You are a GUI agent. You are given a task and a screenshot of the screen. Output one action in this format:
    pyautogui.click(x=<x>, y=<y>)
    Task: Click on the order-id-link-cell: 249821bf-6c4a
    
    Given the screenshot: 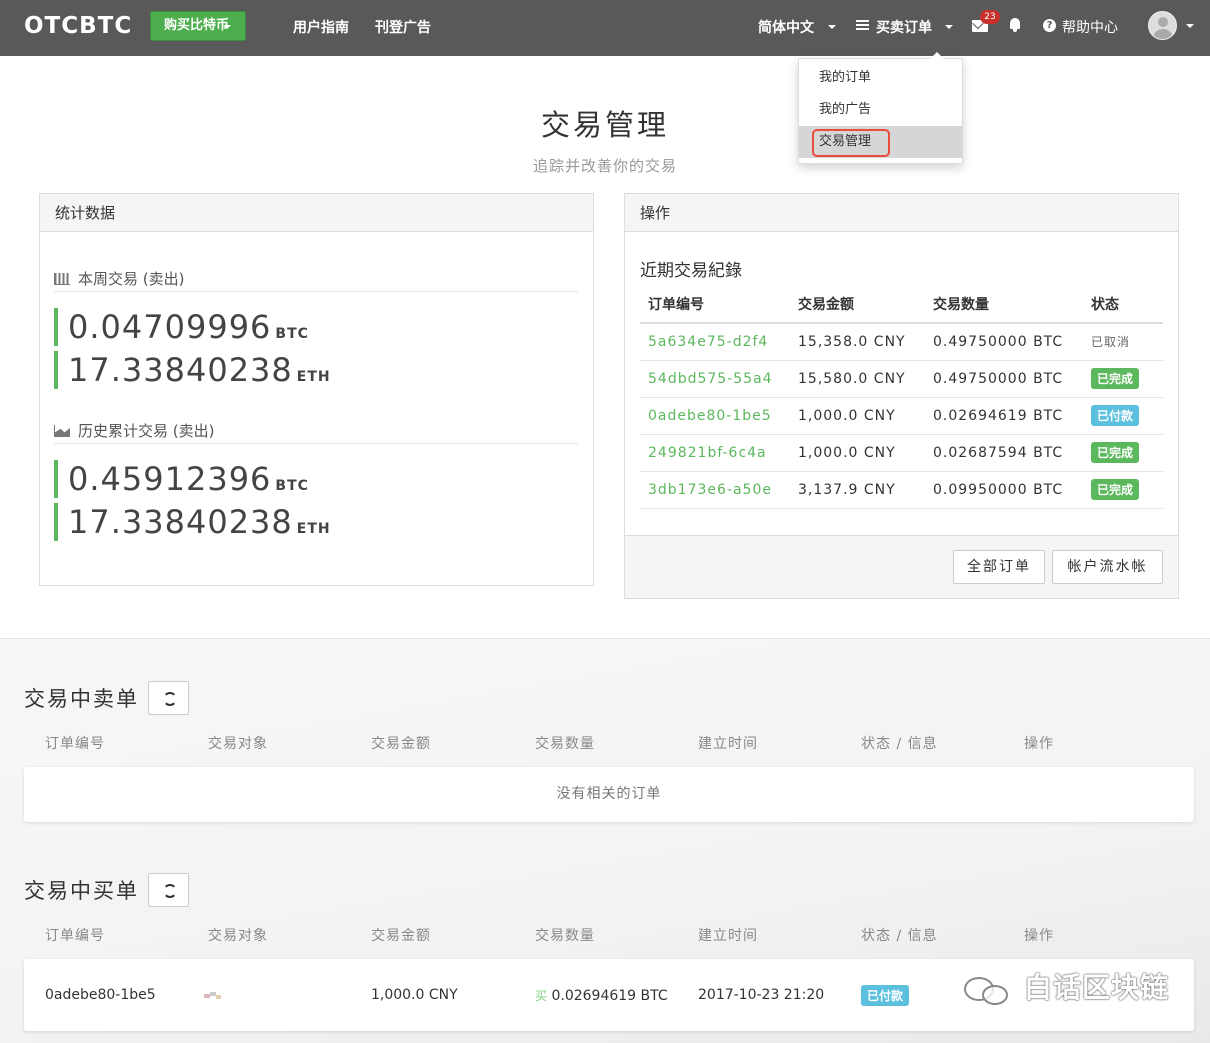 What is the action you would take?
    pyautogui.click(x=715, y=453)
    